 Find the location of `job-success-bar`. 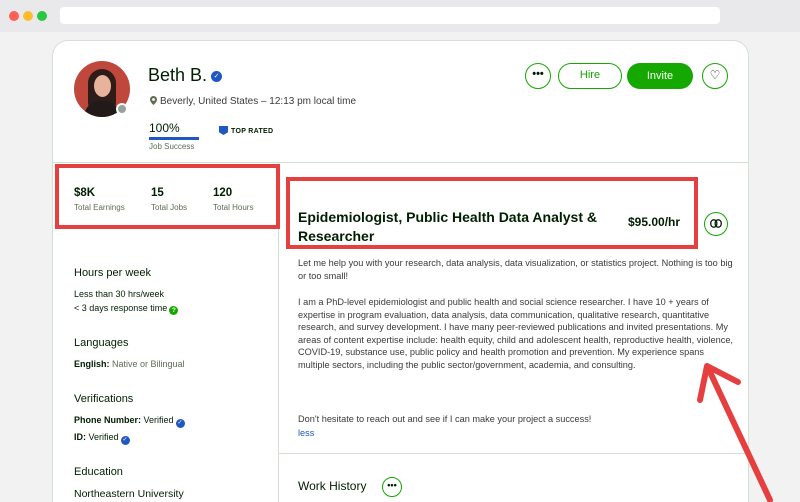

job-success-bar is located at coordinates (174, 138).